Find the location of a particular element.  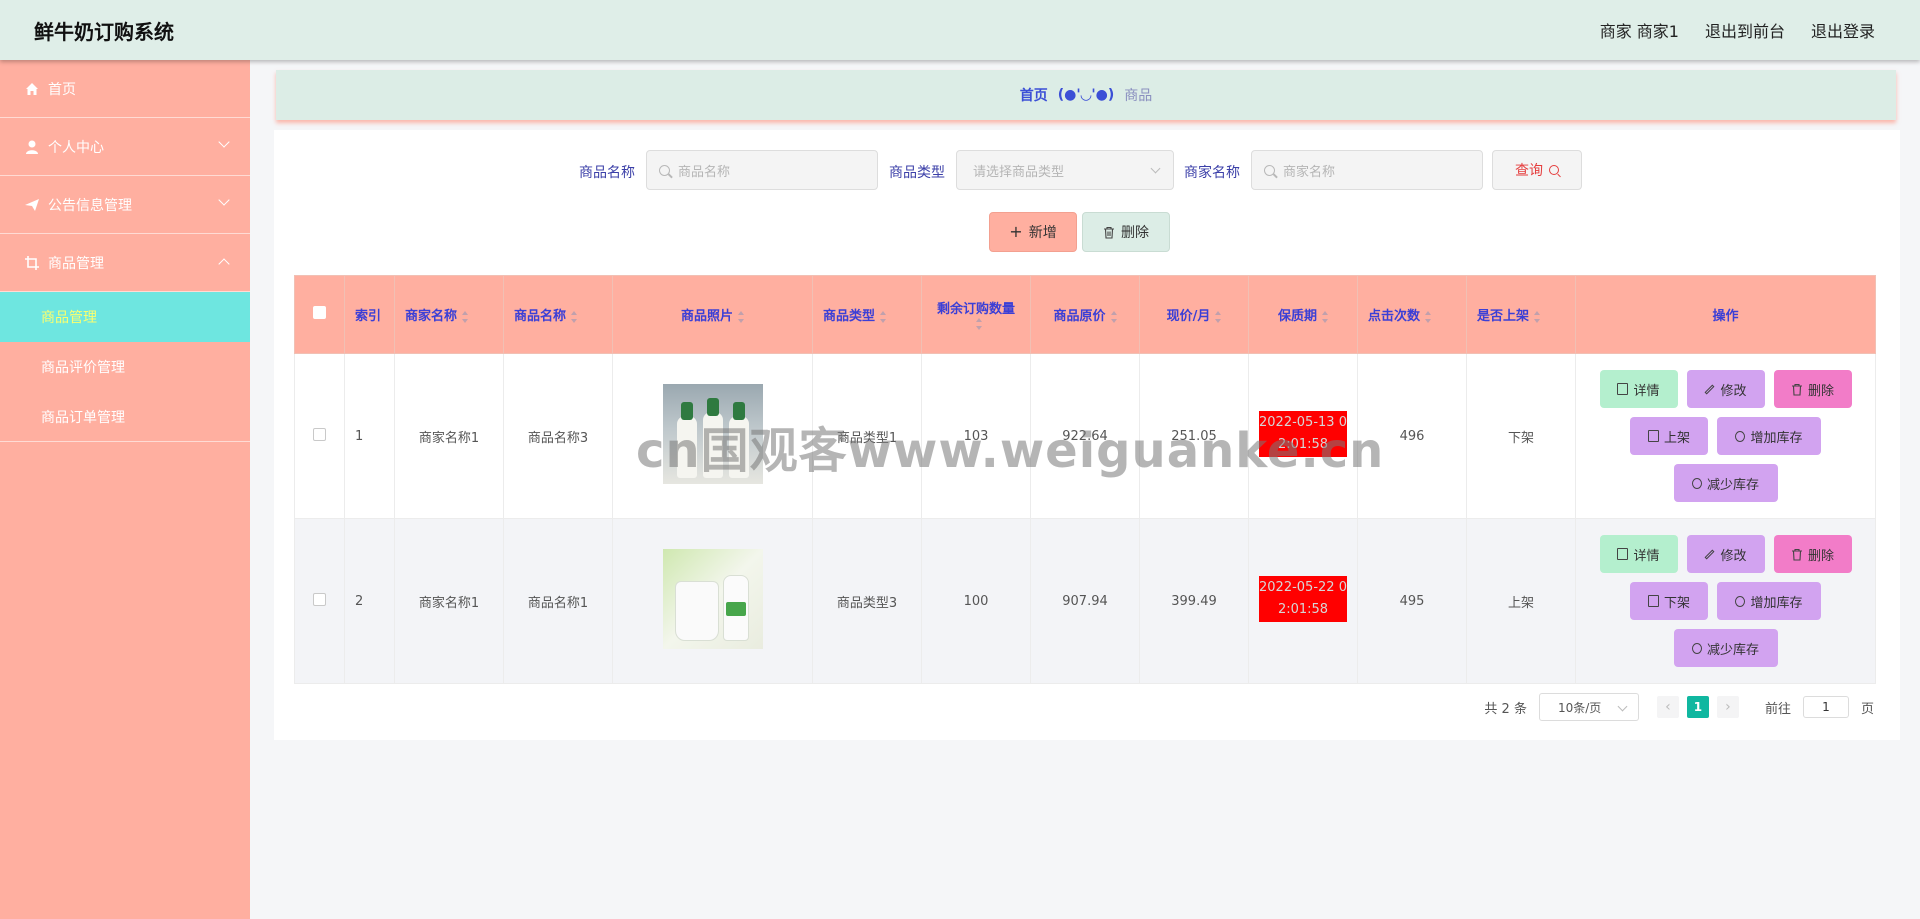

pagination: 共 2 条 10条/页 ‹ 1 › 前往 1 页 is located at coordinates (1679, 707).